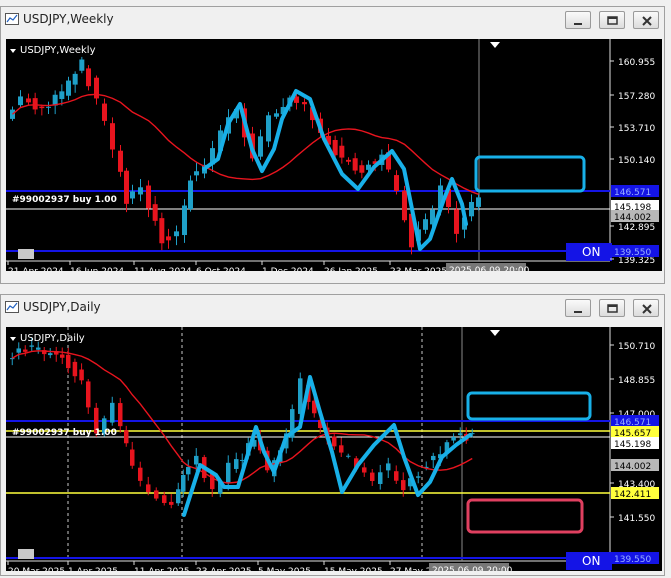 This screenshot has height=578, width=671. Describe the element at coordinates (418, 269) in the screenshot. I see `date-axis-label: 23 Mar 2025` at that location.